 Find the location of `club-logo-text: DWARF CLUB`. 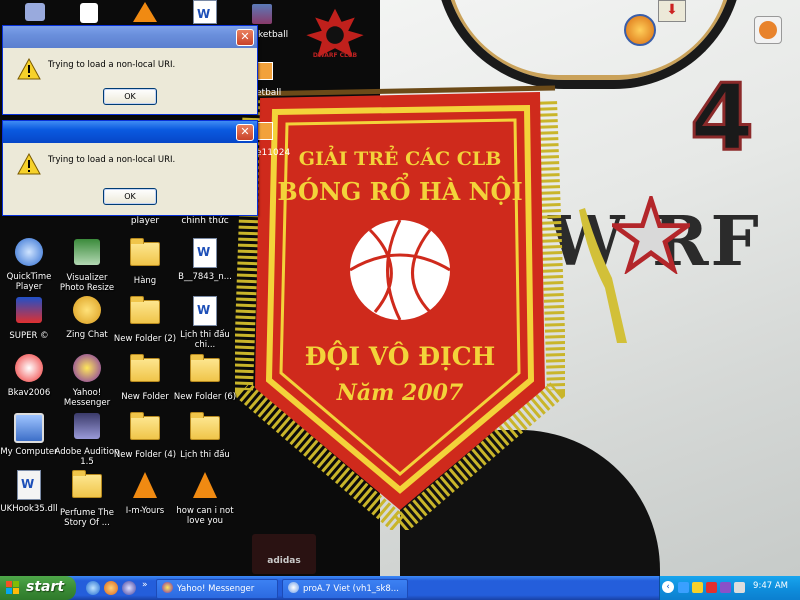

club-logo-text: DWARF CLUB is located at coordinates (335, 55).